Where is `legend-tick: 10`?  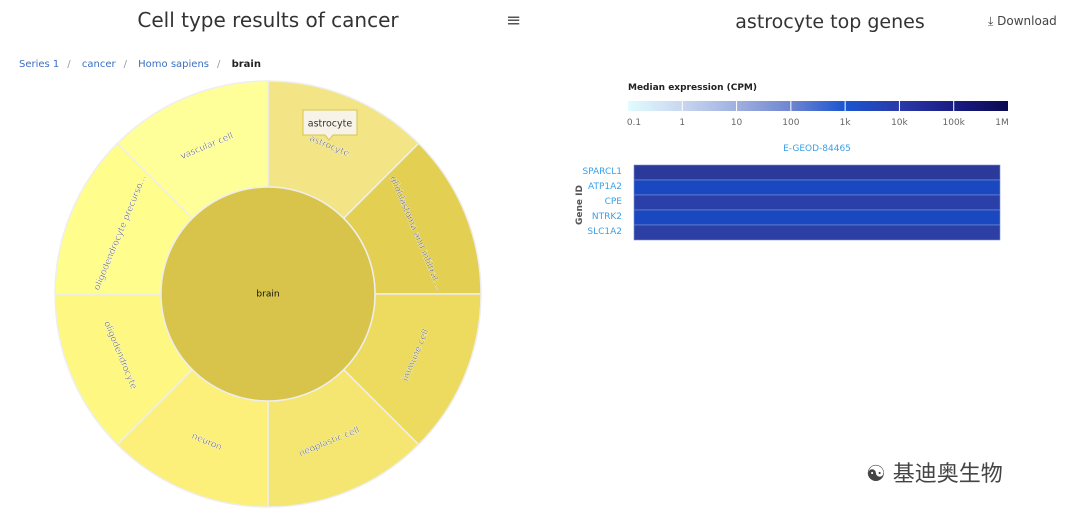 legend-tick: 10 is located at coordinates (736, 123).